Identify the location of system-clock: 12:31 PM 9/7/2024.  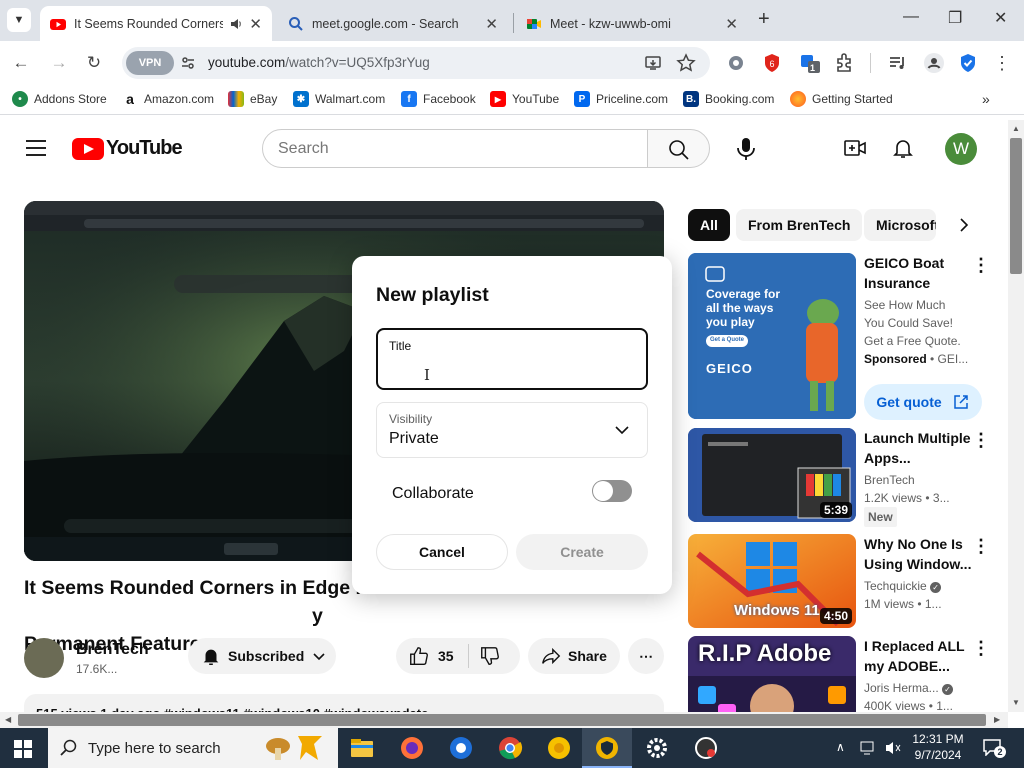
(938, 747).